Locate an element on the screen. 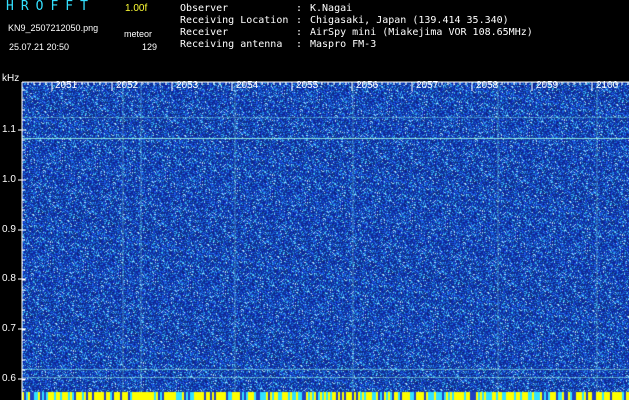 The image size is (629, 400). x-tick-label: 2053 is located at coordinates (187, 85).